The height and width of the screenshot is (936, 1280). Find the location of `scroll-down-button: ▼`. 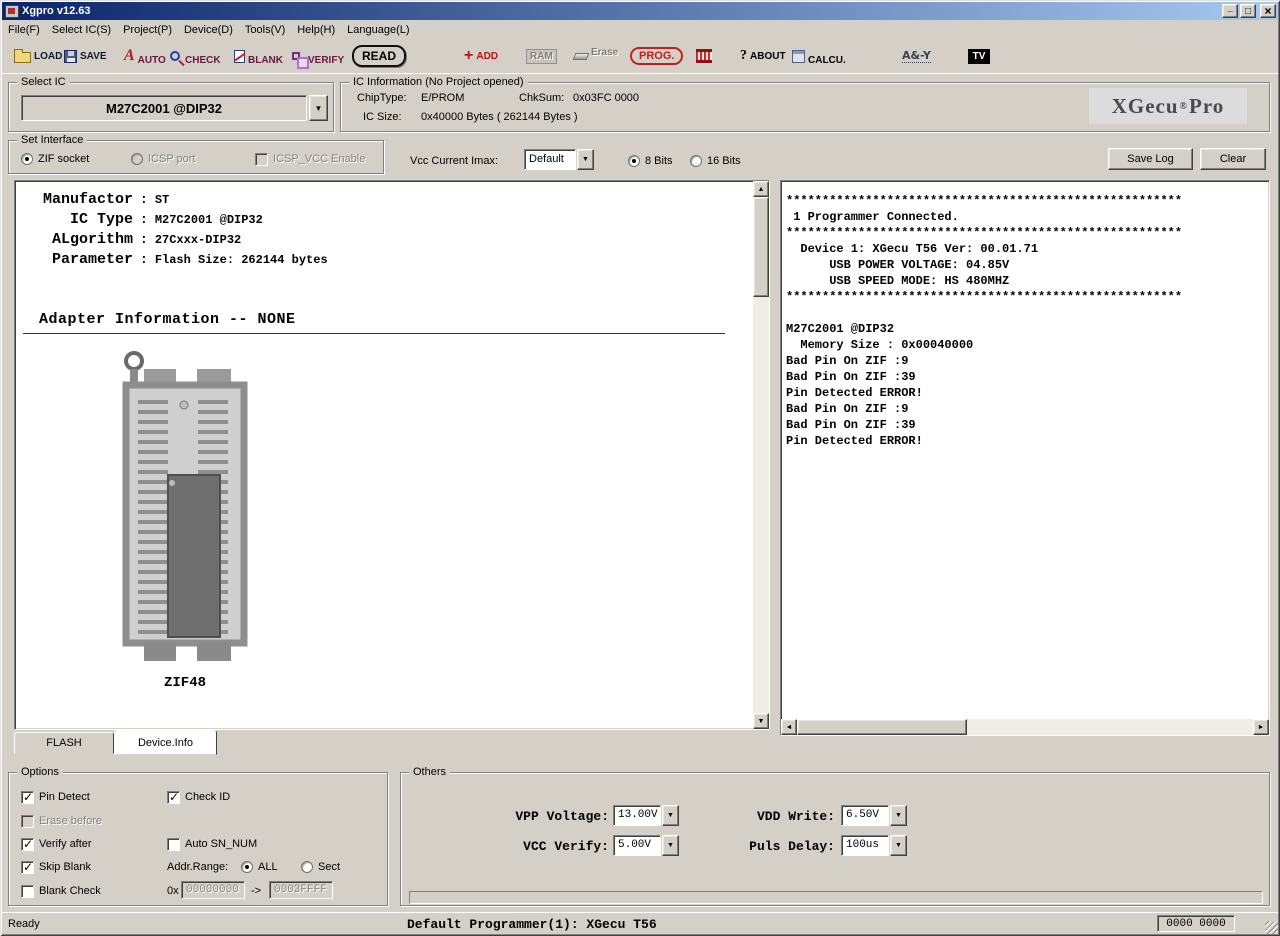

scroll-down-button: ▼ is located at coordinates (761, 721).